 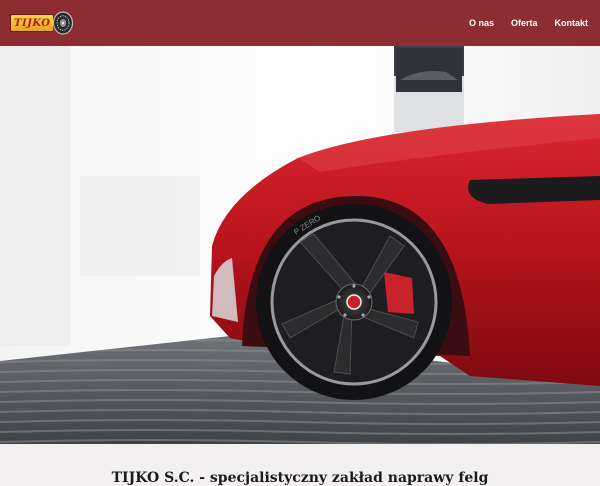 What do you see at coordinates (572, 23) in the screenshot?
I see `nav-link-kontakt: Kontakt` at bounding box center [572, 23].